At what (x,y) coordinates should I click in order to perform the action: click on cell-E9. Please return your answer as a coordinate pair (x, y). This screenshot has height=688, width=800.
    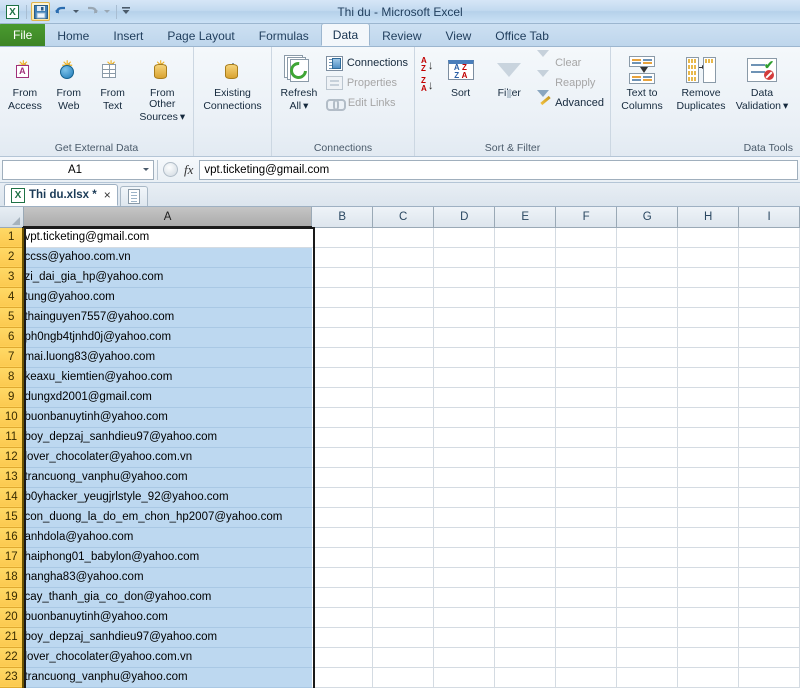
    Looking at the image, I should click on (525, 397).